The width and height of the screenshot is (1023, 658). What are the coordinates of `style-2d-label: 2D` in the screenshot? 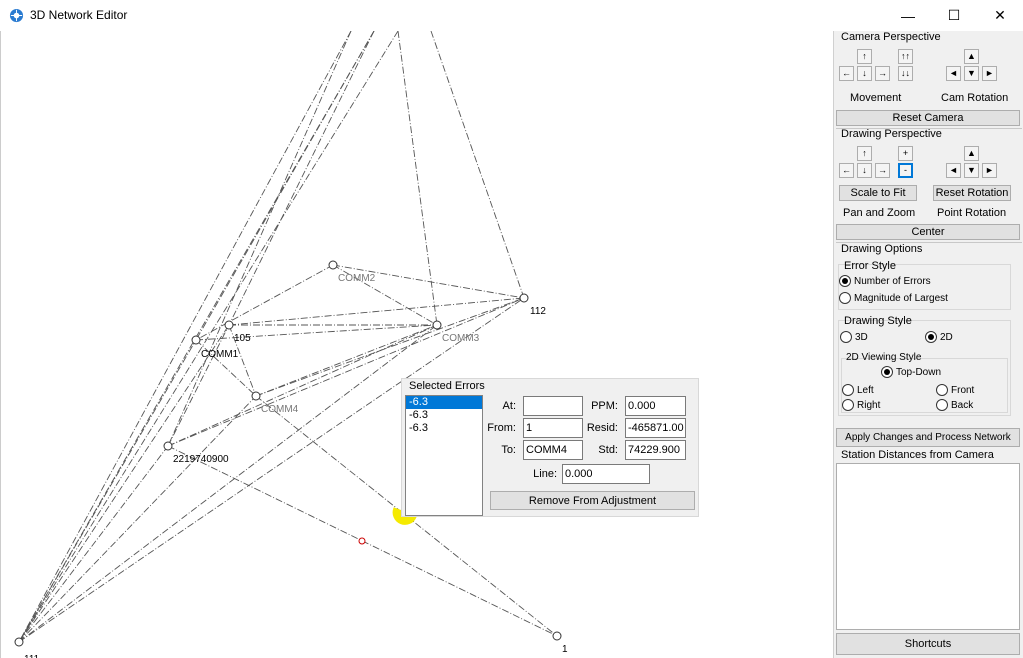 It's located at (946, 337).